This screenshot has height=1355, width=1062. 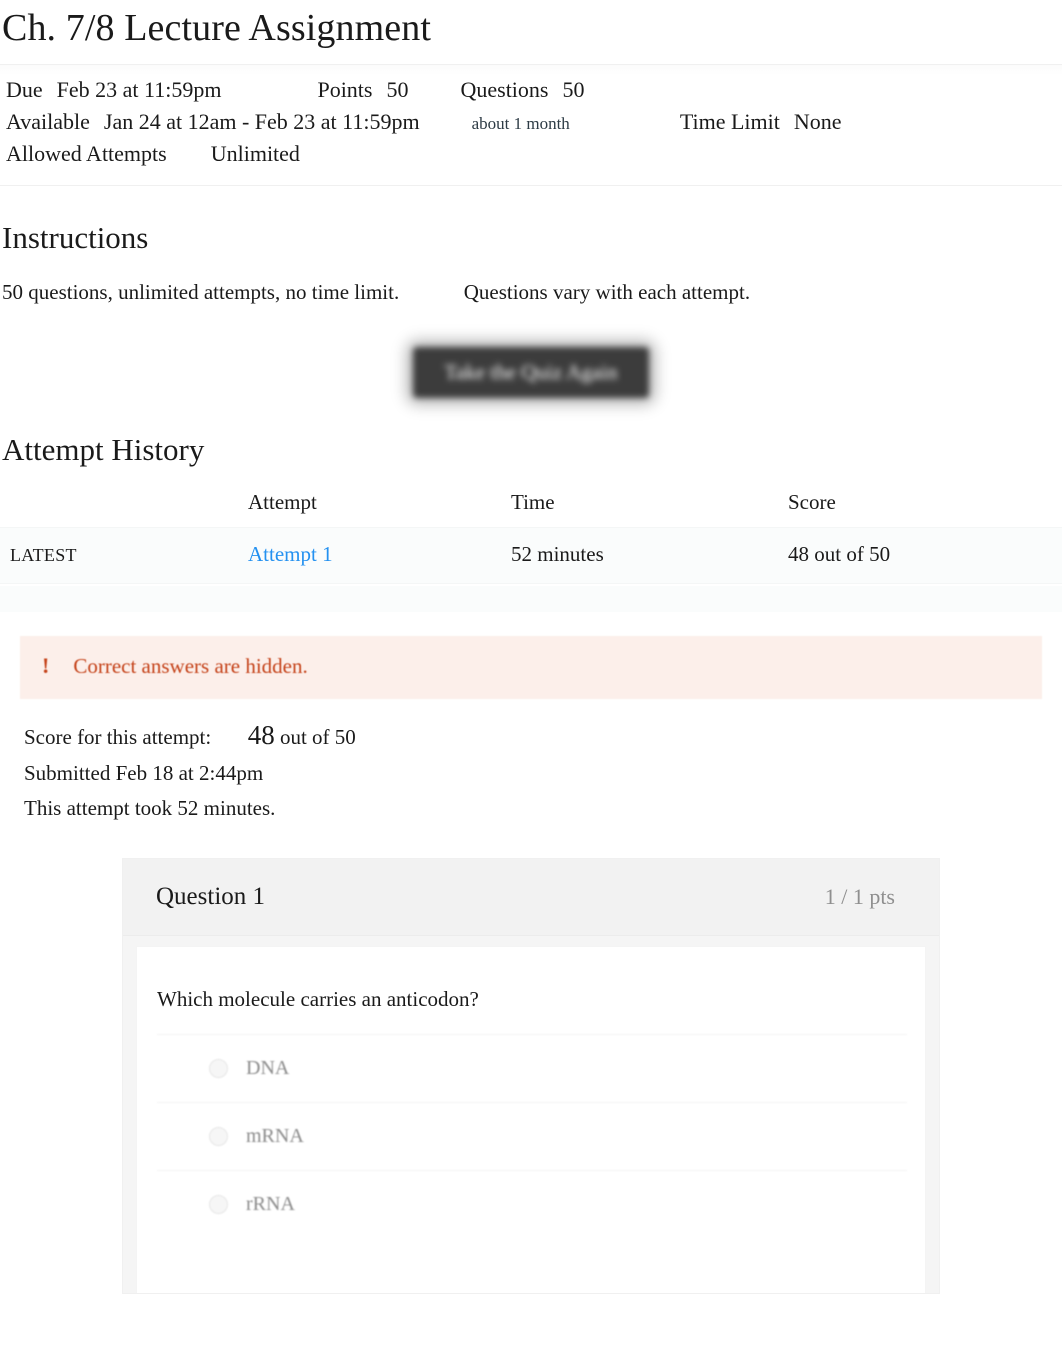 I want to click on score-suffix: out of 50, so click(x=317, y=736).